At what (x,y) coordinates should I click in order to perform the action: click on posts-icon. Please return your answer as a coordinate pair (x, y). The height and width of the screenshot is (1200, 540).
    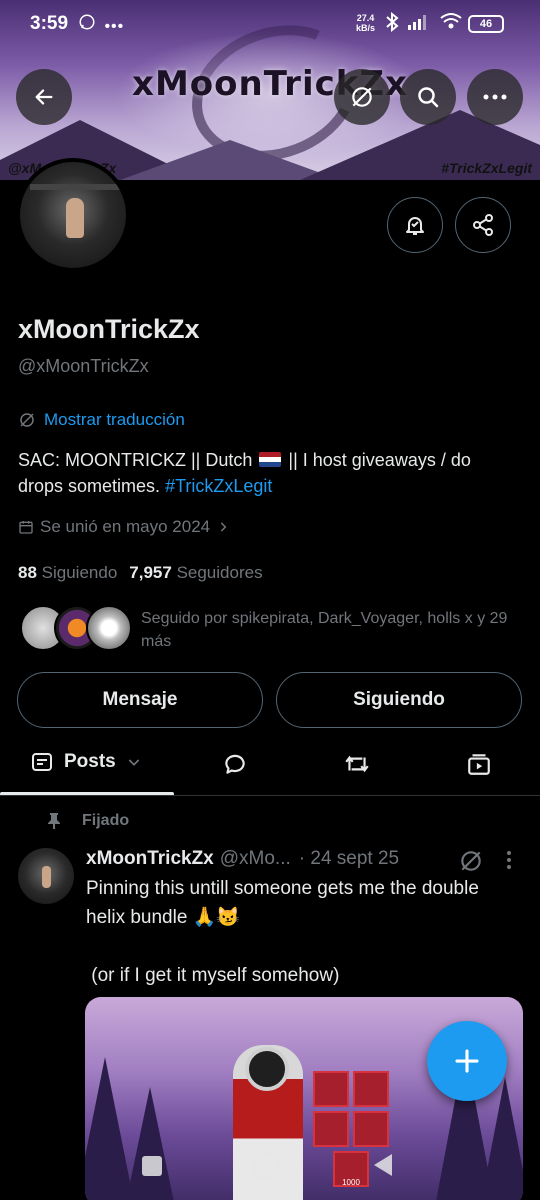
    Looking at the image, I should click on (42, 762).